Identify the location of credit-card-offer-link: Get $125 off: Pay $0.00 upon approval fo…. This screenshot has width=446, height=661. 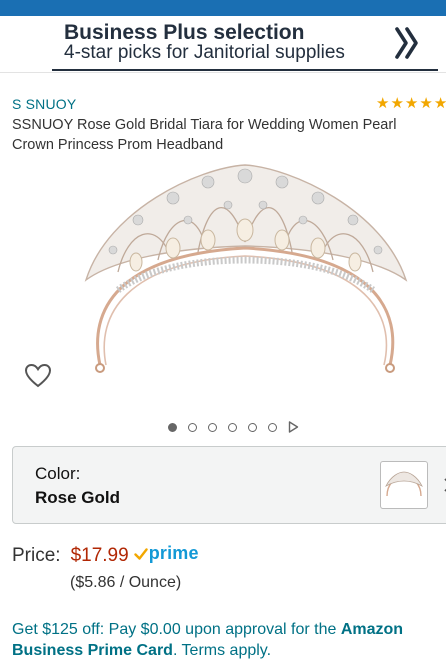
(227, 640).